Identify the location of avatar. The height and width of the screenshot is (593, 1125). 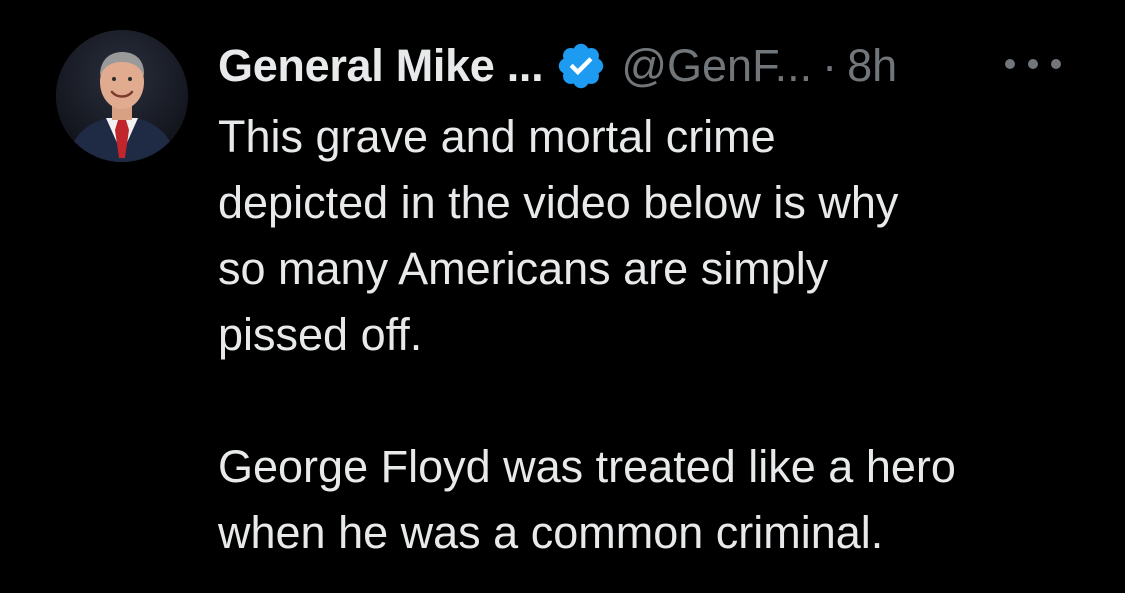
(122, 96).